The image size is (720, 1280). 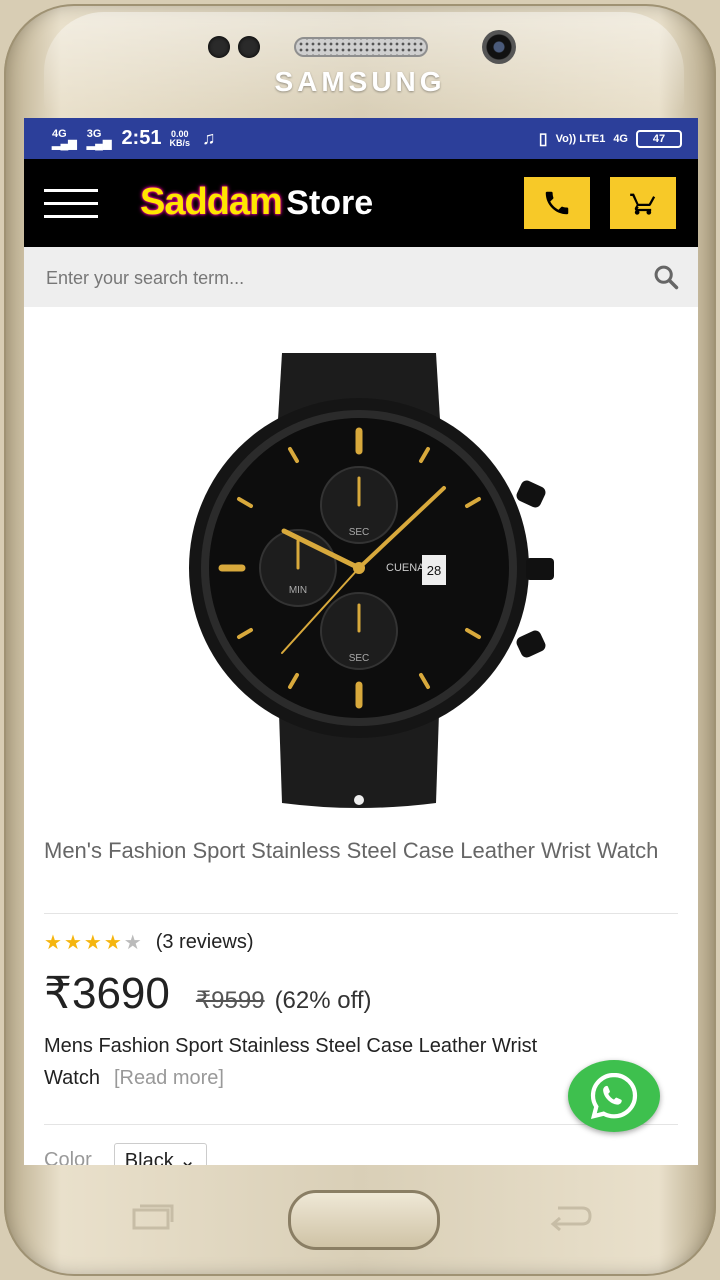 What do you see at coordinates (71, 204) in the screenshot?
I see `menu-icon` at bounding box center [71, 204].